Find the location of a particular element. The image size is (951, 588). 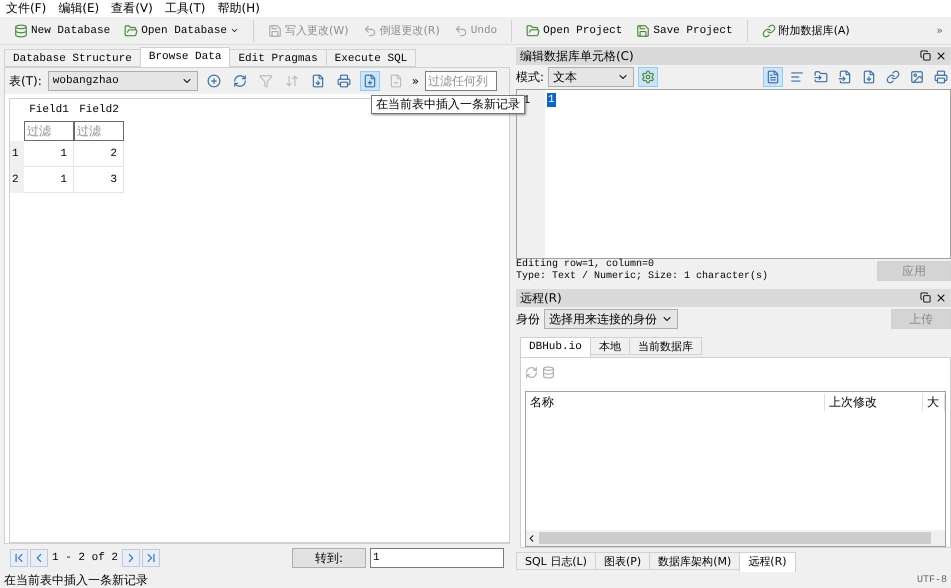

toolbar-button: Open Project is located at coordinates (574, 31).